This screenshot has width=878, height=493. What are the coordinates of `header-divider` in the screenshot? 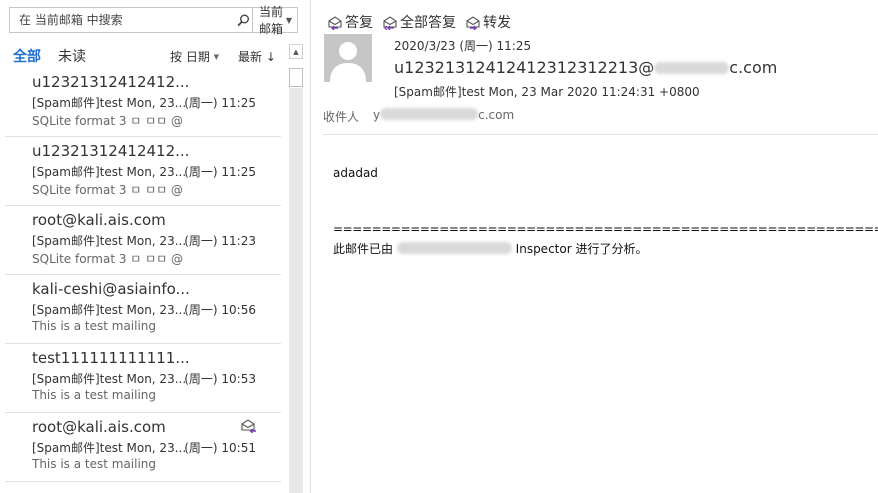 It's located at (600, 134).